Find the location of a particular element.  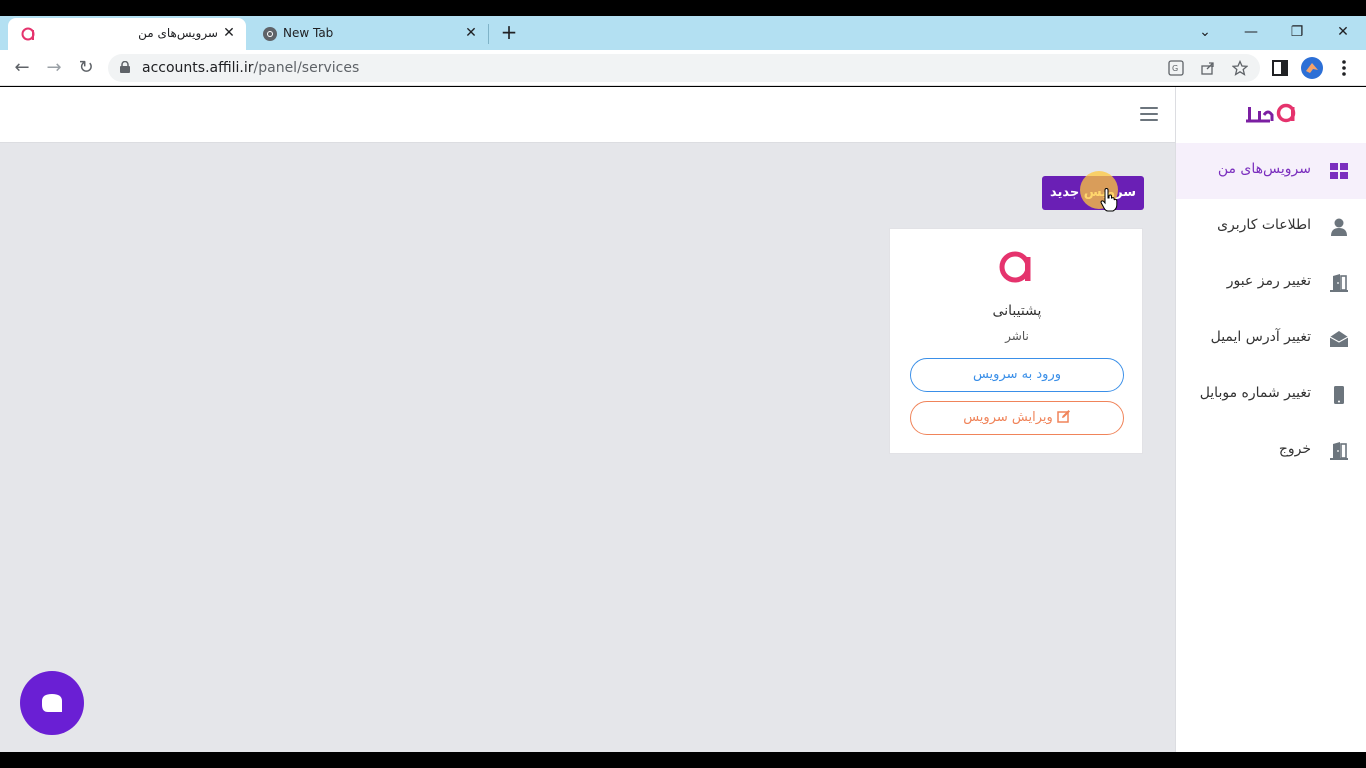

sidebar-item-label: تغییر آدرس ایمیل is located at coordinates (1260, 337).